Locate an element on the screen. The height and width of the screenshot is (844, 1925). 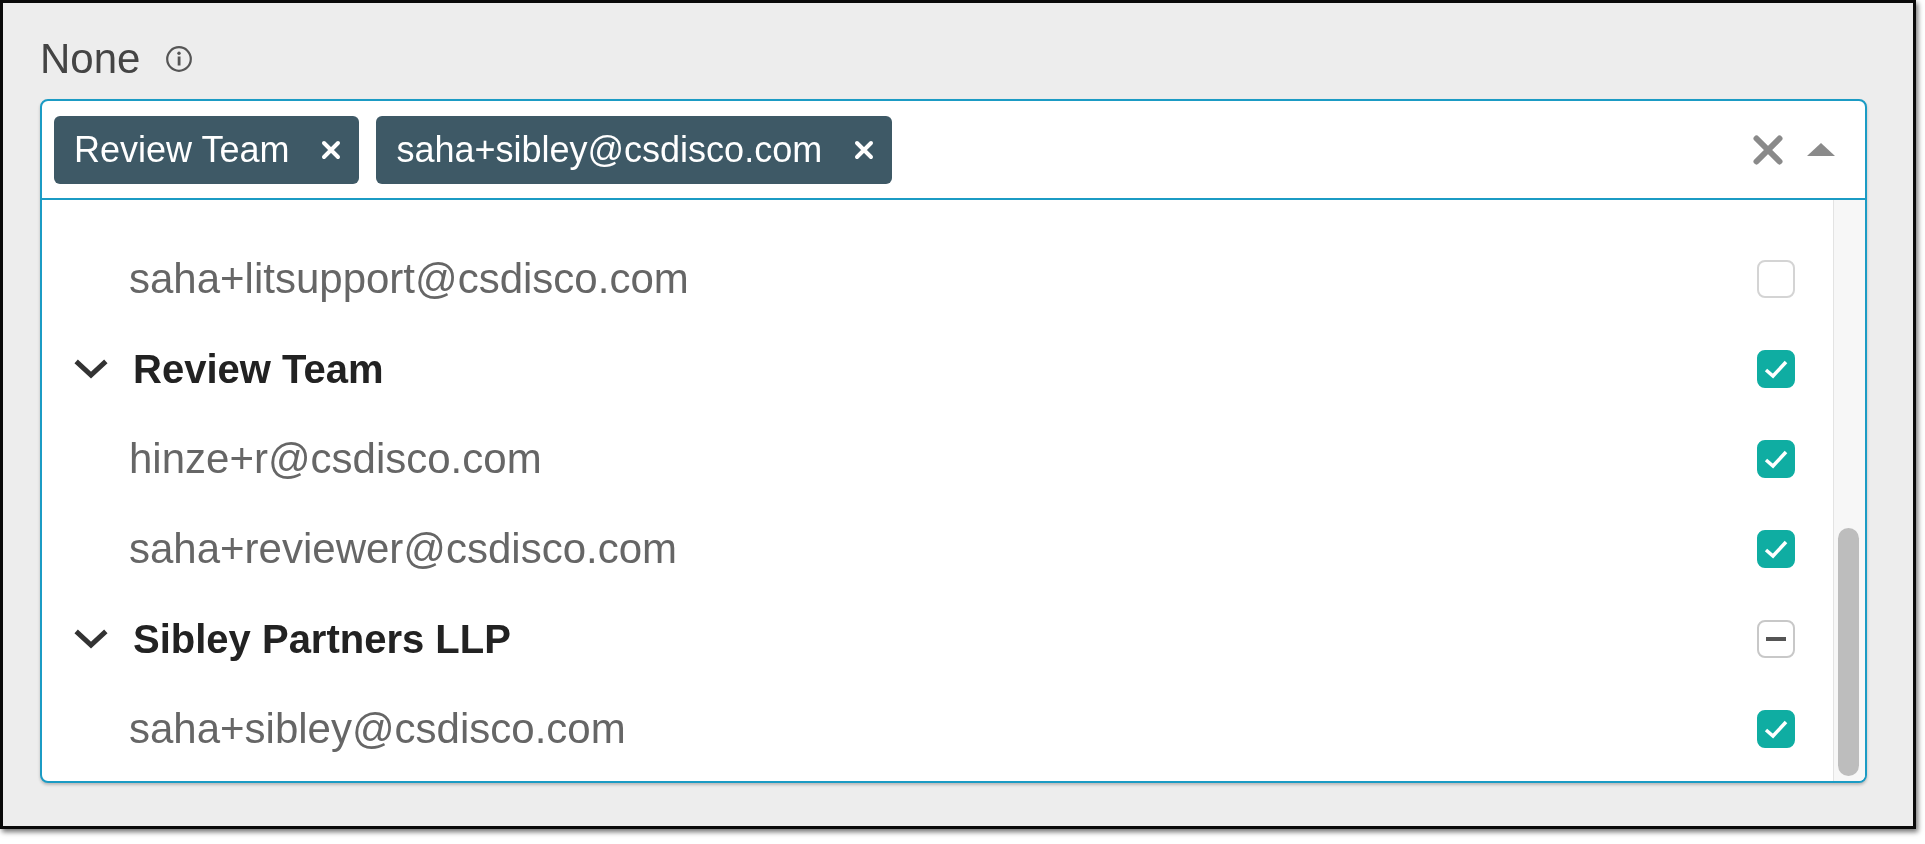
clear-icon is located at coordinates (1768, 149).